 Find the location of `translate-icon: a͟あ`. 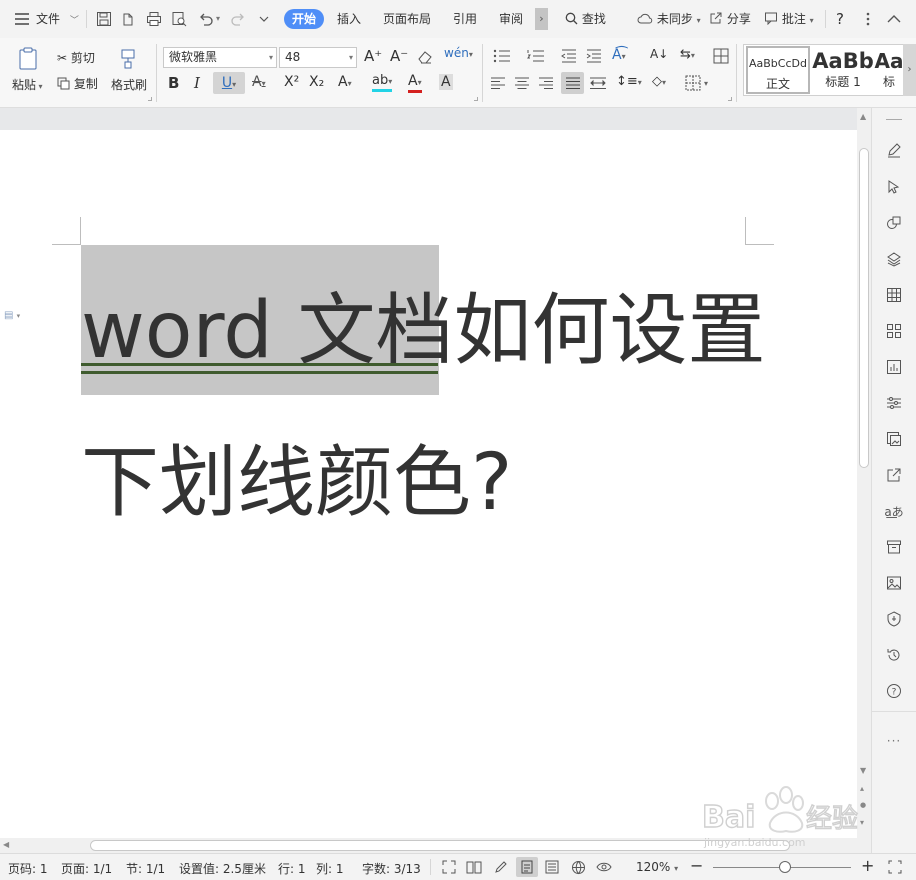

translate-icon: a͟あ is located at coordinates (893, 511).